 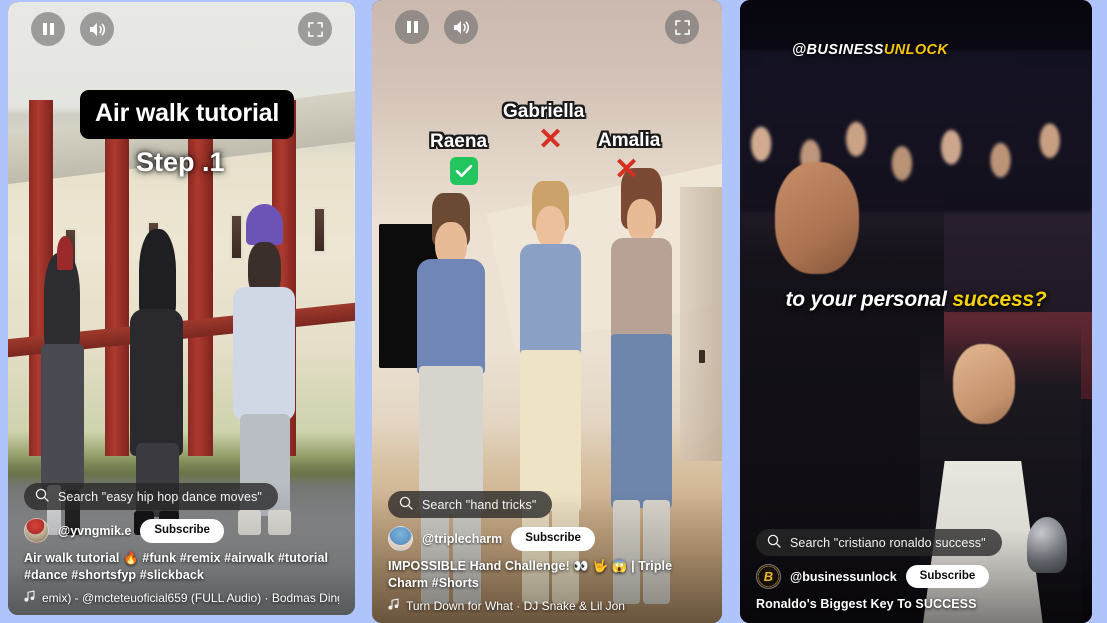 I want to click on name-tag-gabriella: Gabriella, so click(x=544, y=111).